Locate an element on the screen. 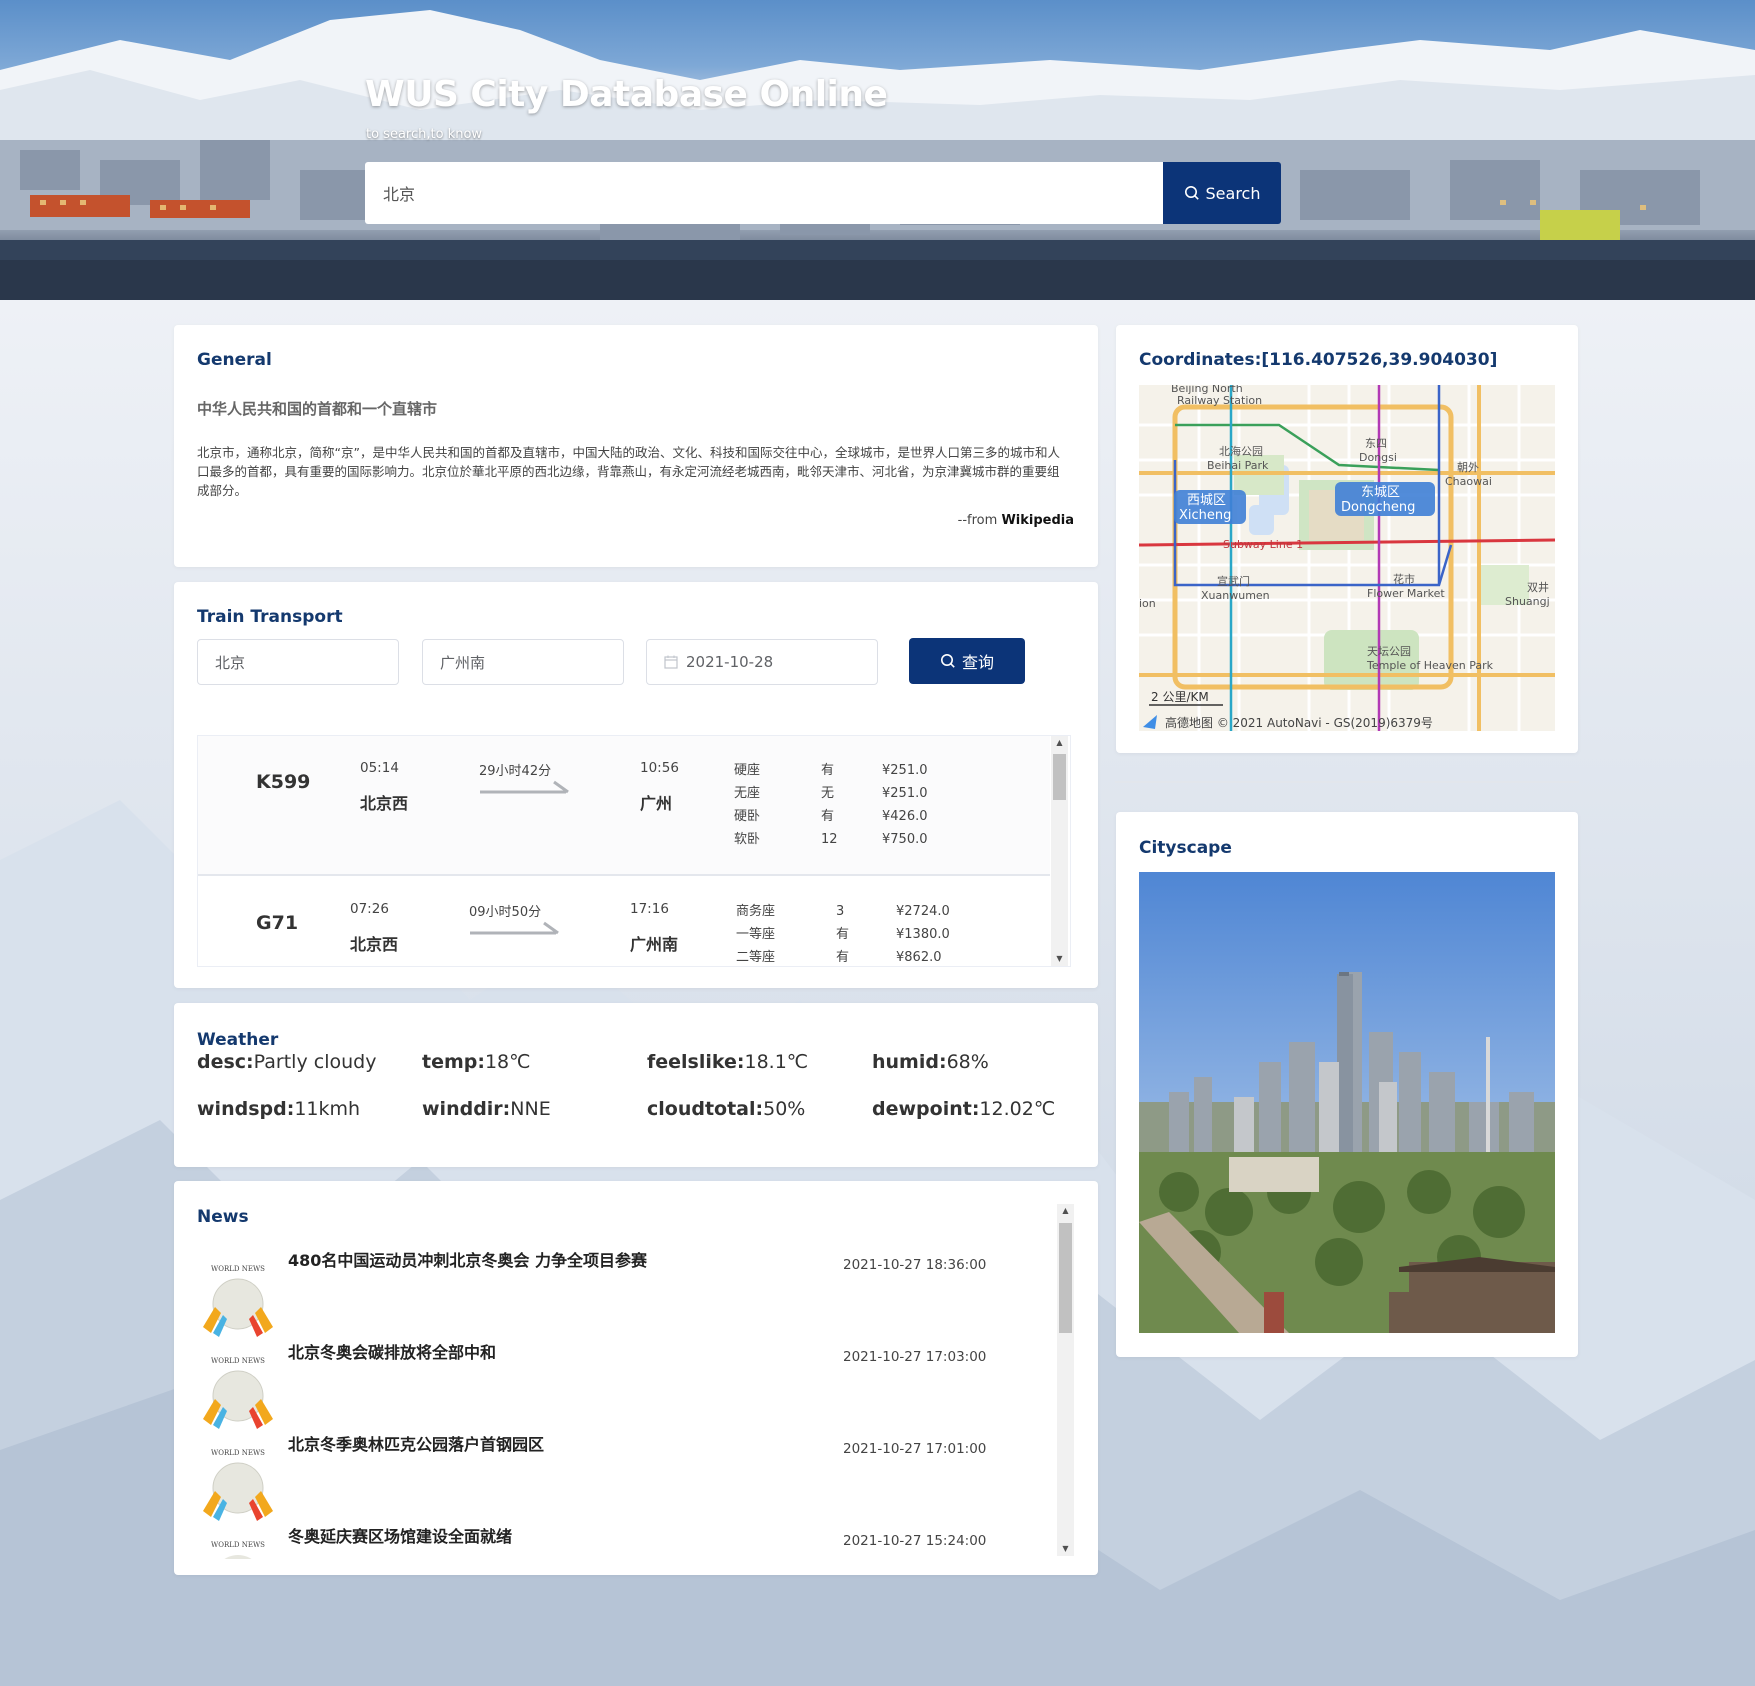 This screenshot has width=1755, height=1686. svg-text: Flower Market is located at coordinates (1406, 593).